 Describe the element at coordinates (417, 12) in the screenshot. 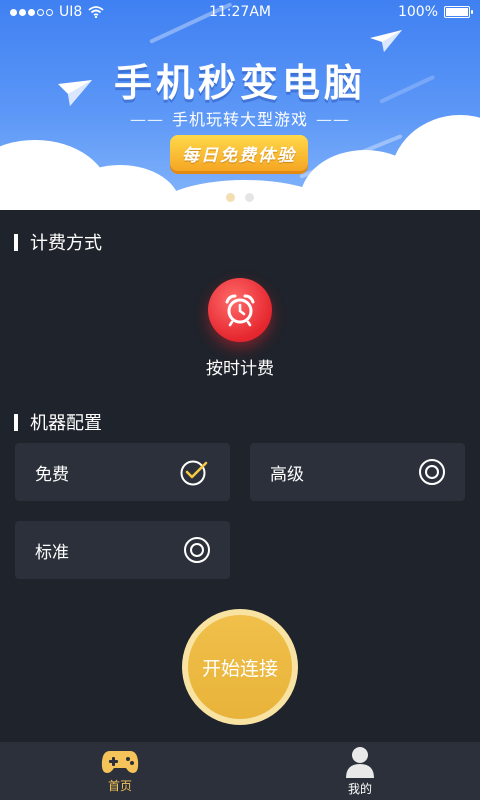

I see `battery-percentage: 100%` at that location.